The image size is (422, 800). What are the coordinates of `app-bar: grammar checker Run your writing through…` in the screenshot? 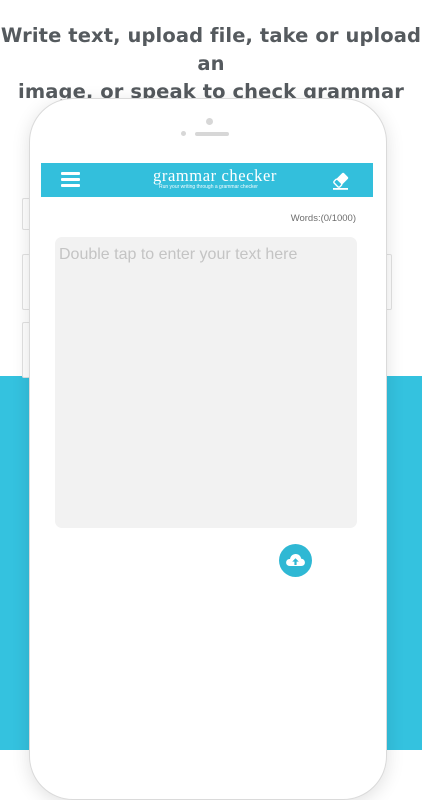 It's located at (207, 180).